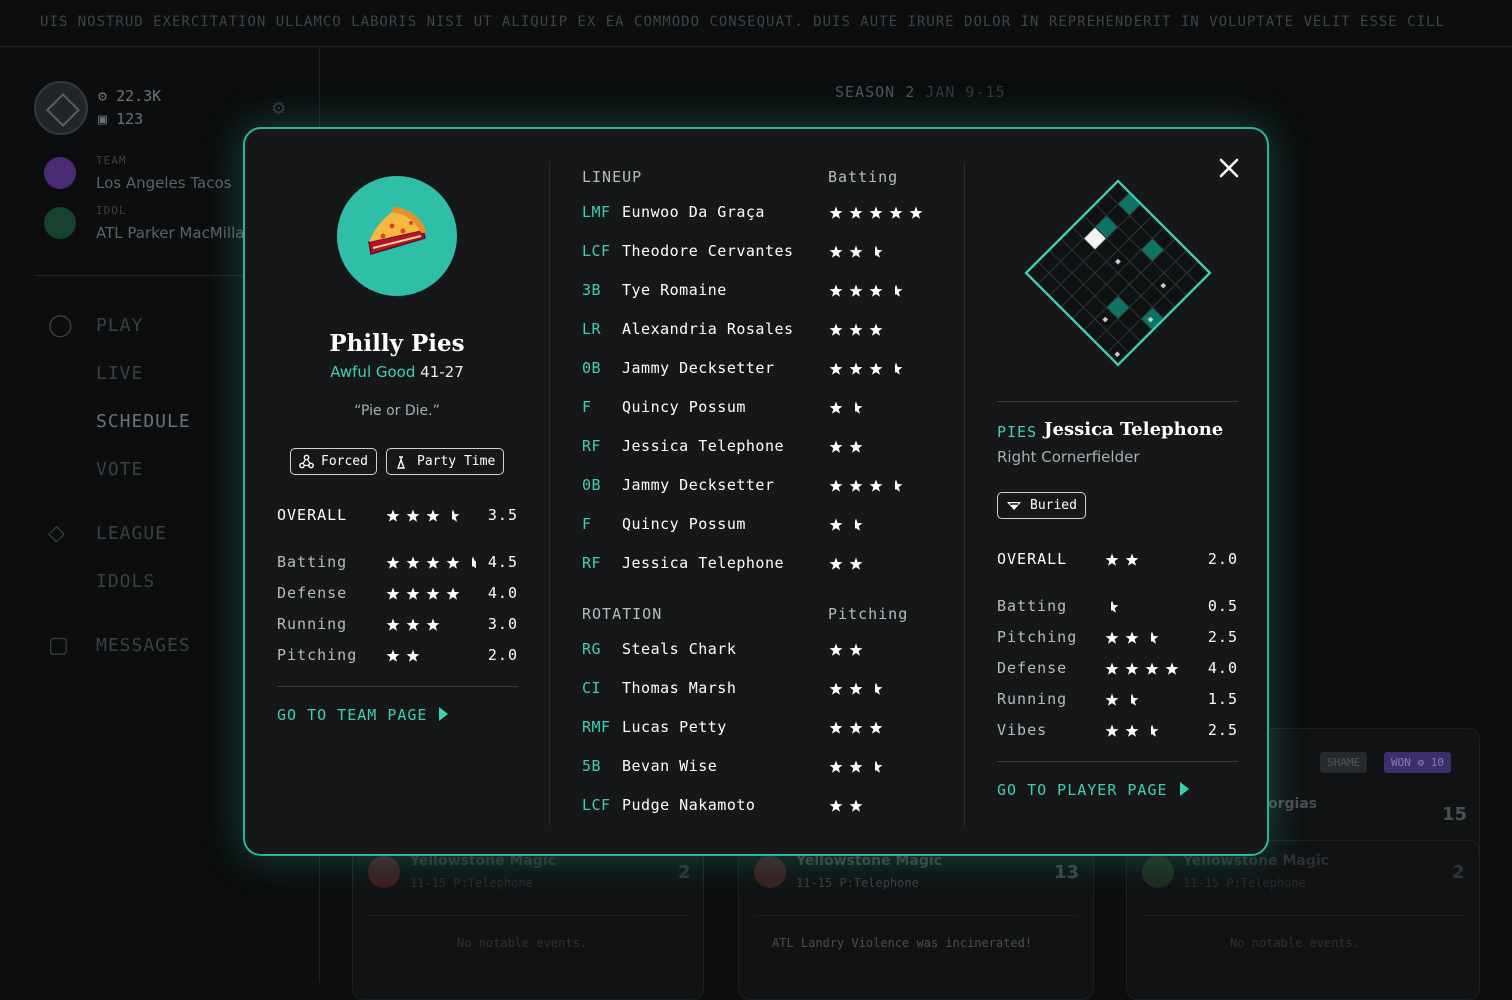 This screenshot has width=1512, height=1000. What do you see at coordinates (131, 533) in the screenshot?
I see `nav-league: LEAGUE` at bounding box center [131, 533].